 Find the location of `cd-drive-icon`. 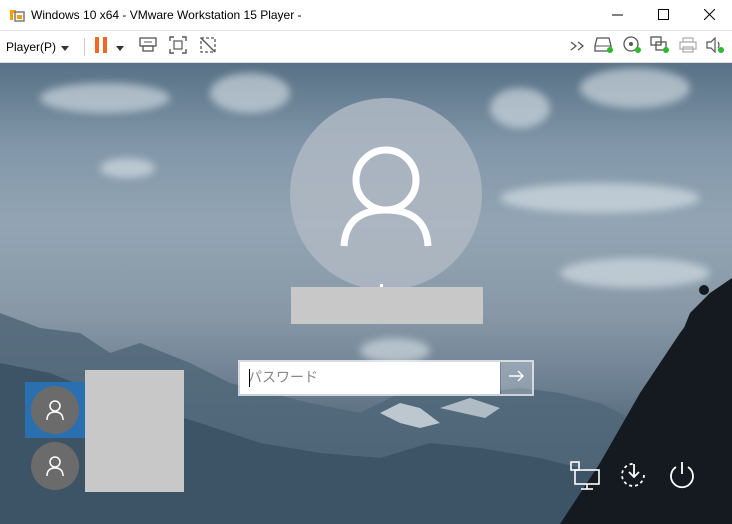

cd-drive-icon is located at coordinates (632, 47).